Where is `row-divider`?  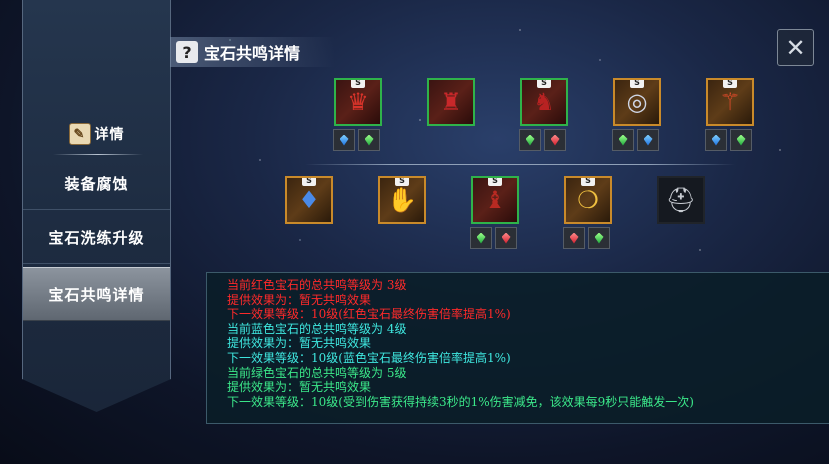 row-divider is located at coordinates (520, 164).